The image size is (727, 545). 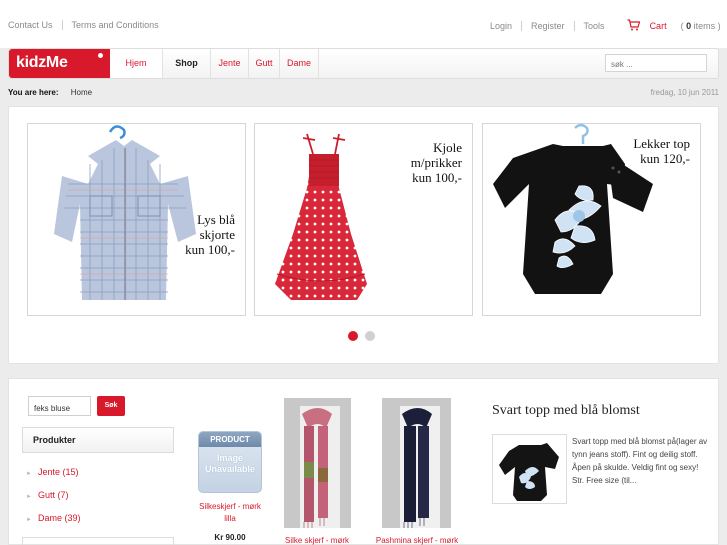 I want to click on sidebar-box, so click(x=98, y=541).